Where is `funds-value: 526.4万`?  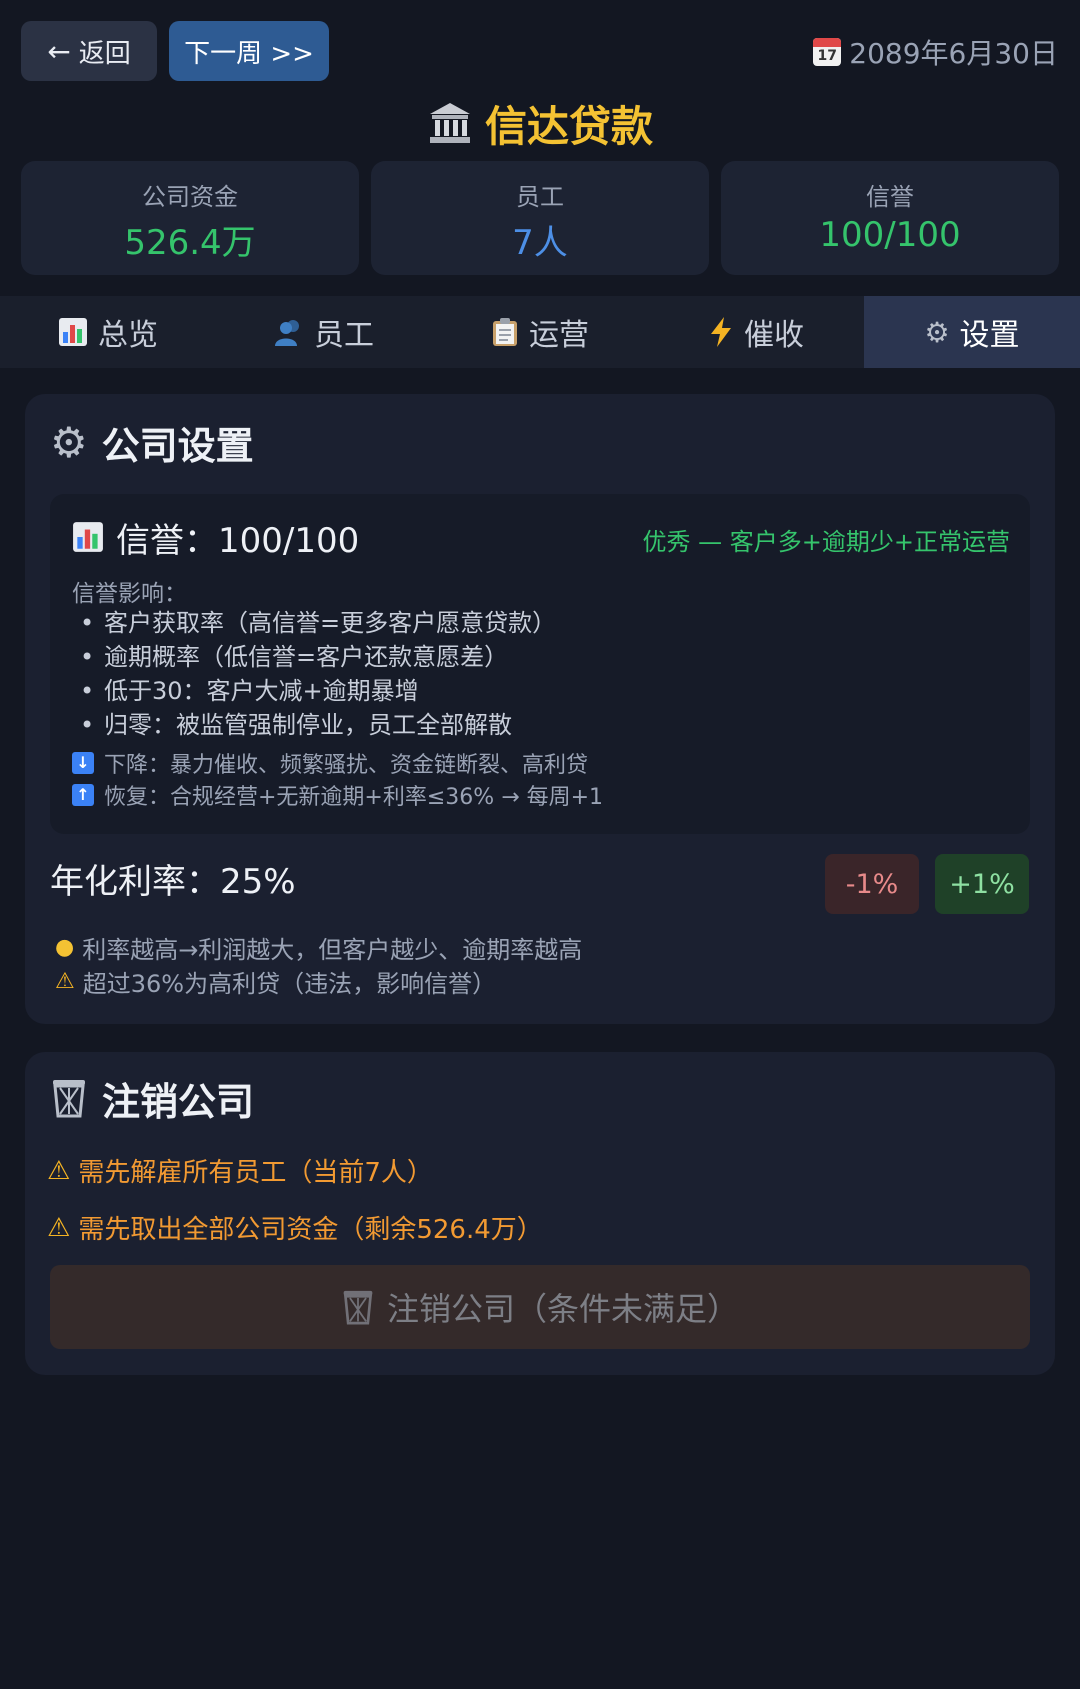
funds-value: 526.4万 is located at coordinates (190, 243).